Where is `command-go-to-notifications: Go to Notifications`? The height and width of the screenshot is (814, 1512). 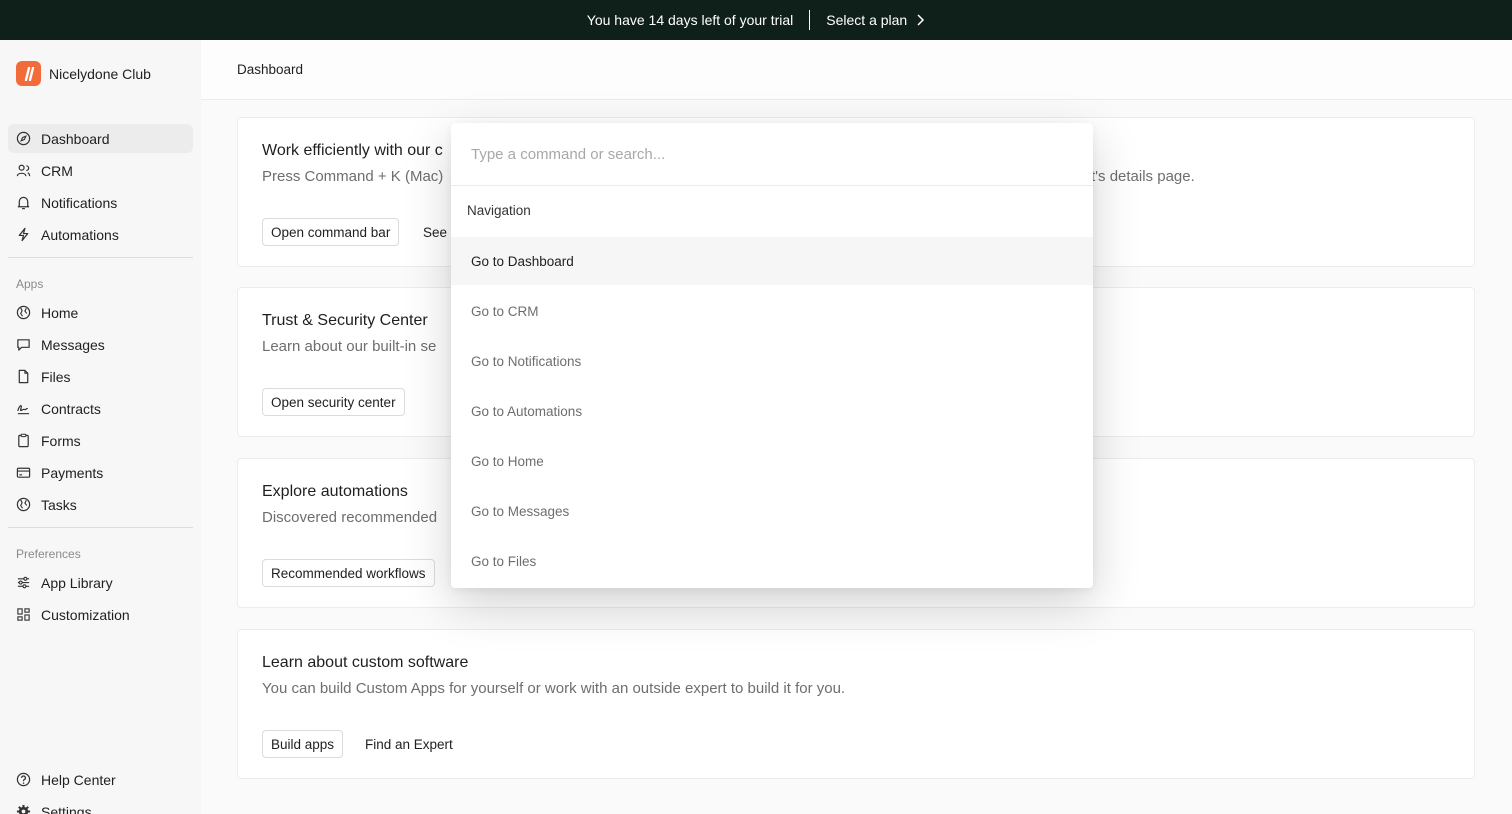
command-go-to-notifications: Go to Notifications is located at coordinates (772, 361).